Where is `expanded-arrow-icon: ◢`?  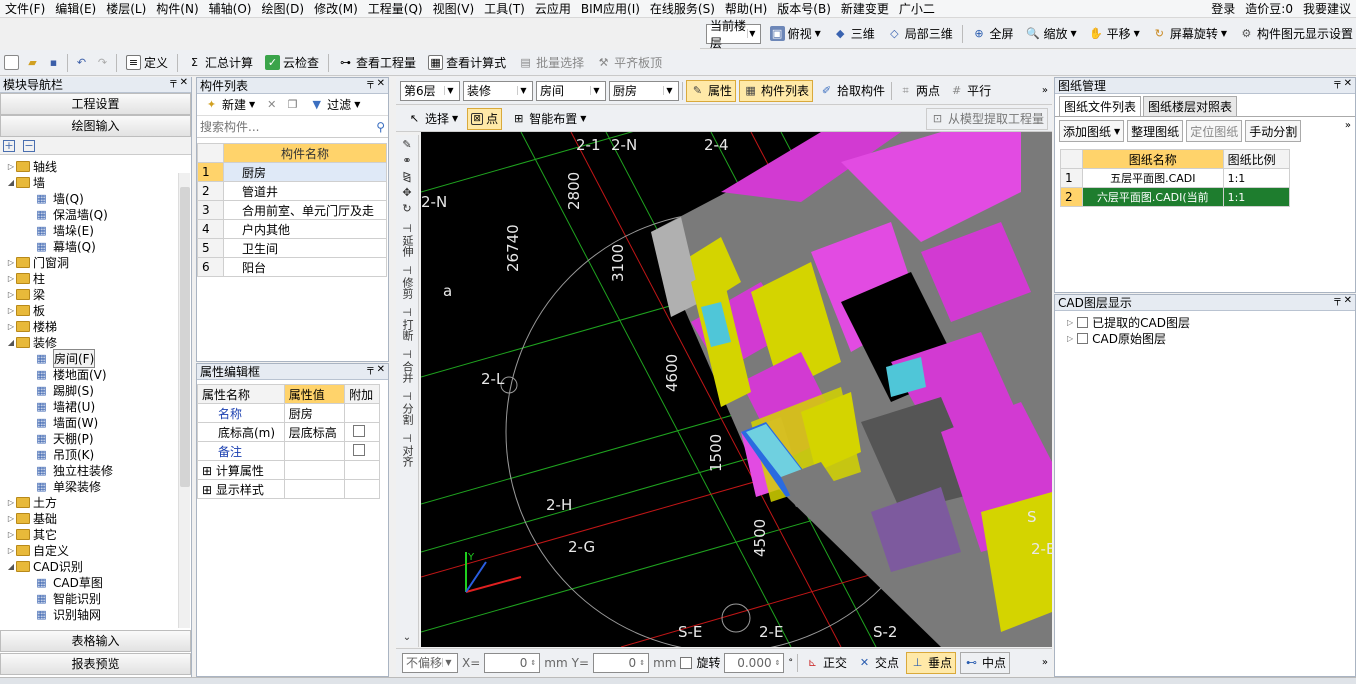 expanded-arrow-icon: ◢ is located at coordinates (11, 342).